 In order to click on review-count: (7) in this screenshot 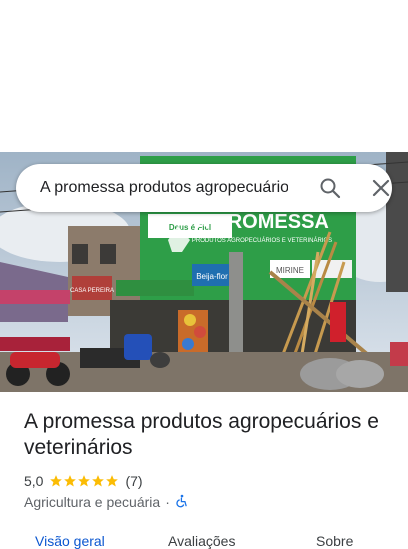, I will do `click(133, 481)`.